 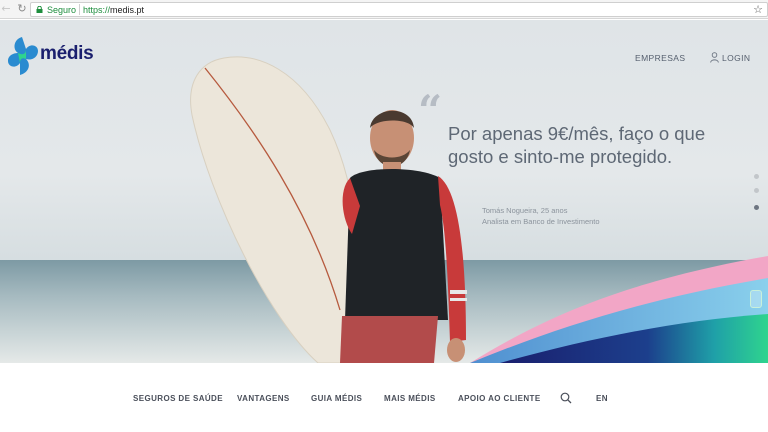 I want to click on nav-item-apoio-ao-cliente: APOIO AO CLIENTE, so click(x=499, y=398).